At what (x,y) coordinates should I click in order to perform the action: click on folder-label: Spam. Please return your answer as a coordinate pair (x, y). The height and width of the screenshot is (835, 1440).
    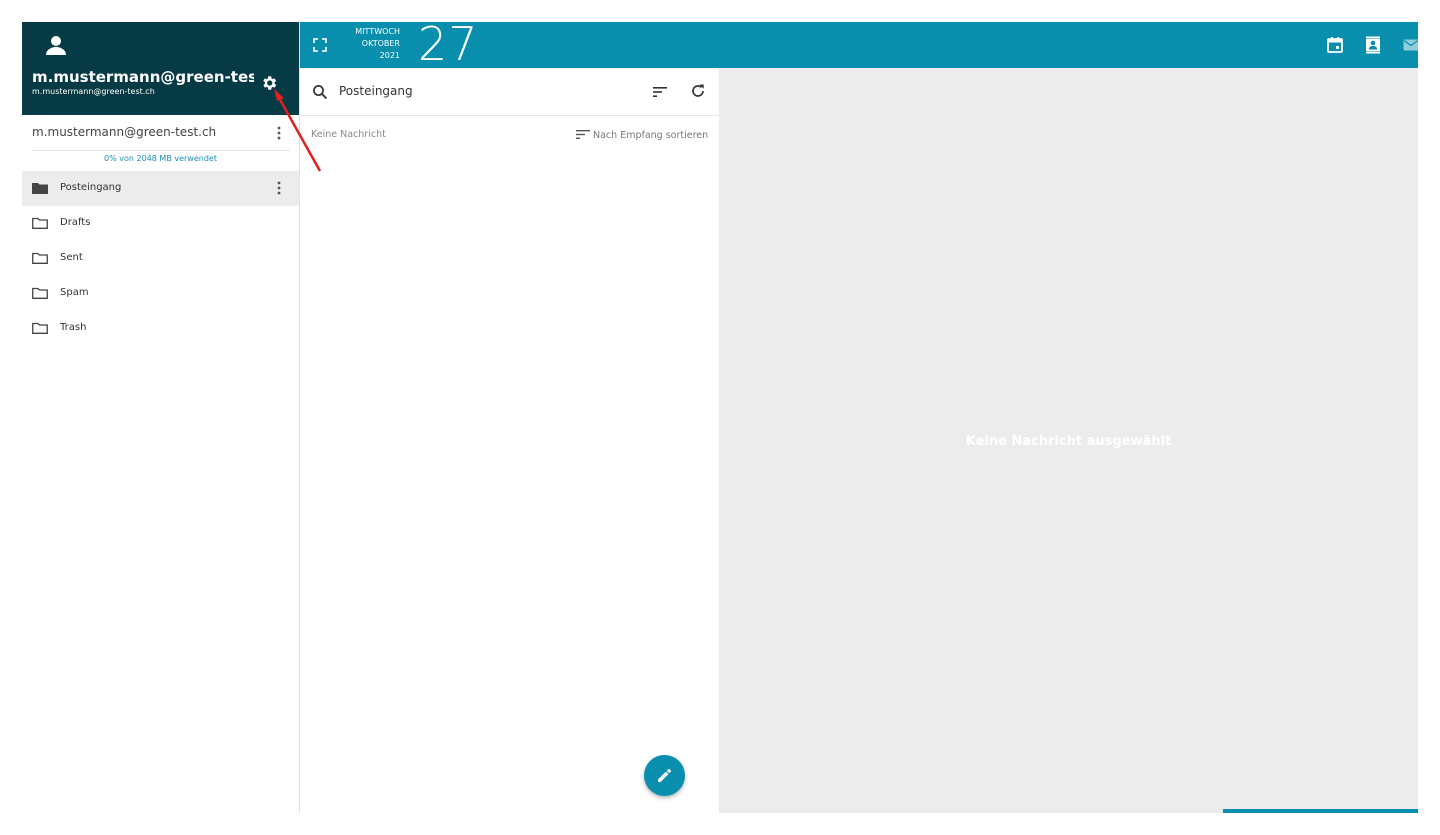
    Looking at the image, I should click on (74, 292).